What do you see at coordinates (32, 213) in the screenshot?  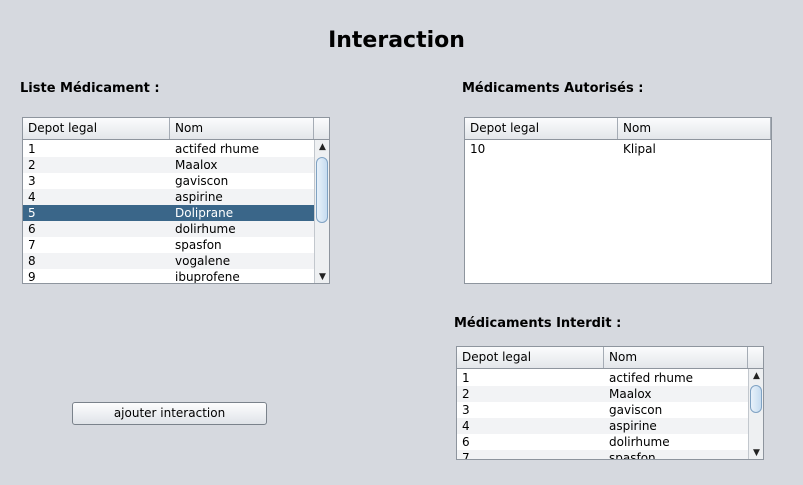 I see `cell-depot-legal: 5` at bounding box center [32, 213].